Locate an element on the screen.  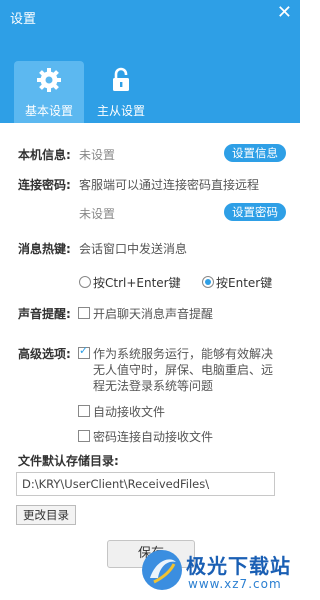
sound-checkbox is located at coordinates (84, 313).